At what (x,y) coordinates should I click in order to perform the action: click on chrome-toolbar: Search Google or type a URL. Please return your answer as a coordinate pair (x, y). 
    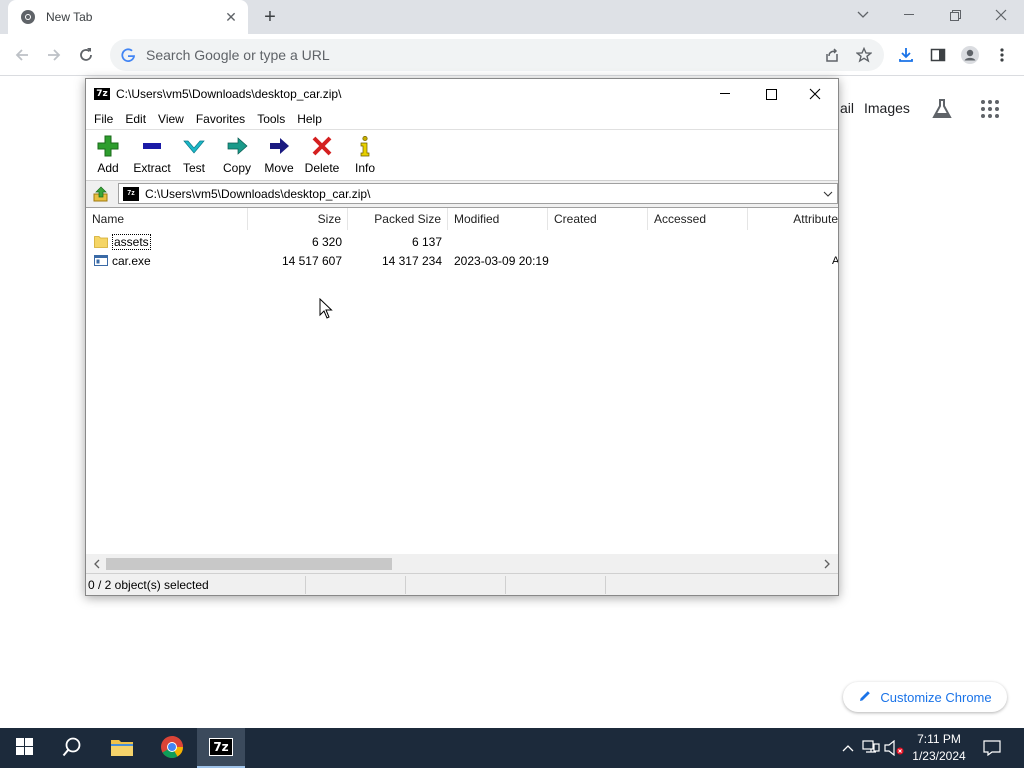
    Looking at the image, I should click on (512, 55).